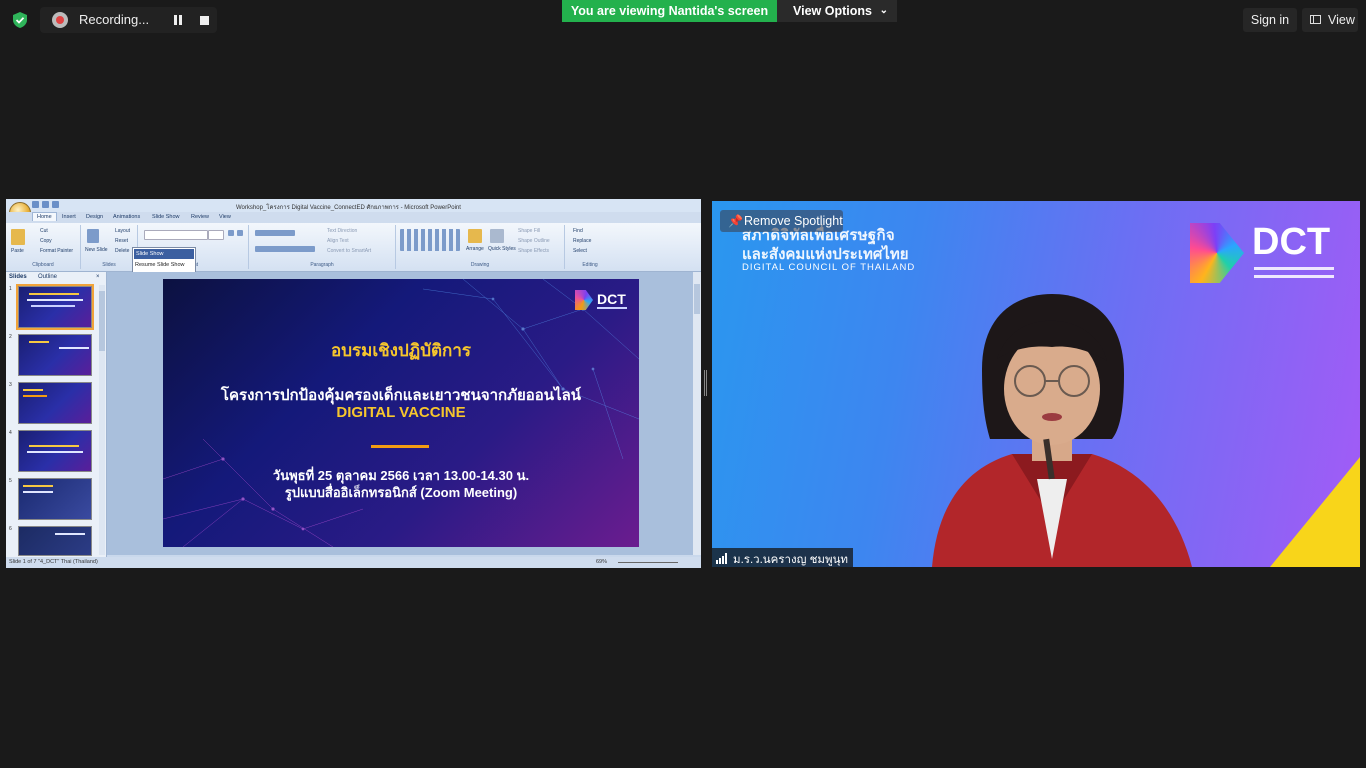 The height and width of the screenshot is (768, 1366). What do you see at coordinates (94, 217) in the screenshot?
I see `tab-design: Design` at bounding box center [94, 217].